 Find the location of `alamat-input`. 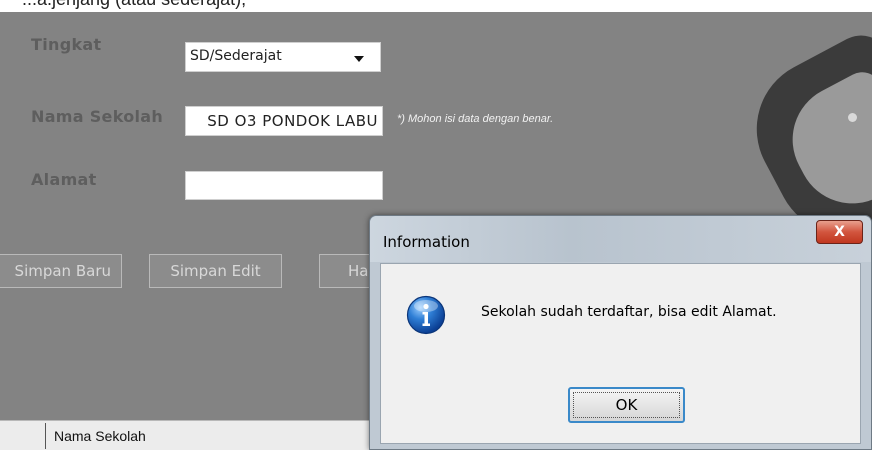

alamat-input is located at coordinates (284, 185).